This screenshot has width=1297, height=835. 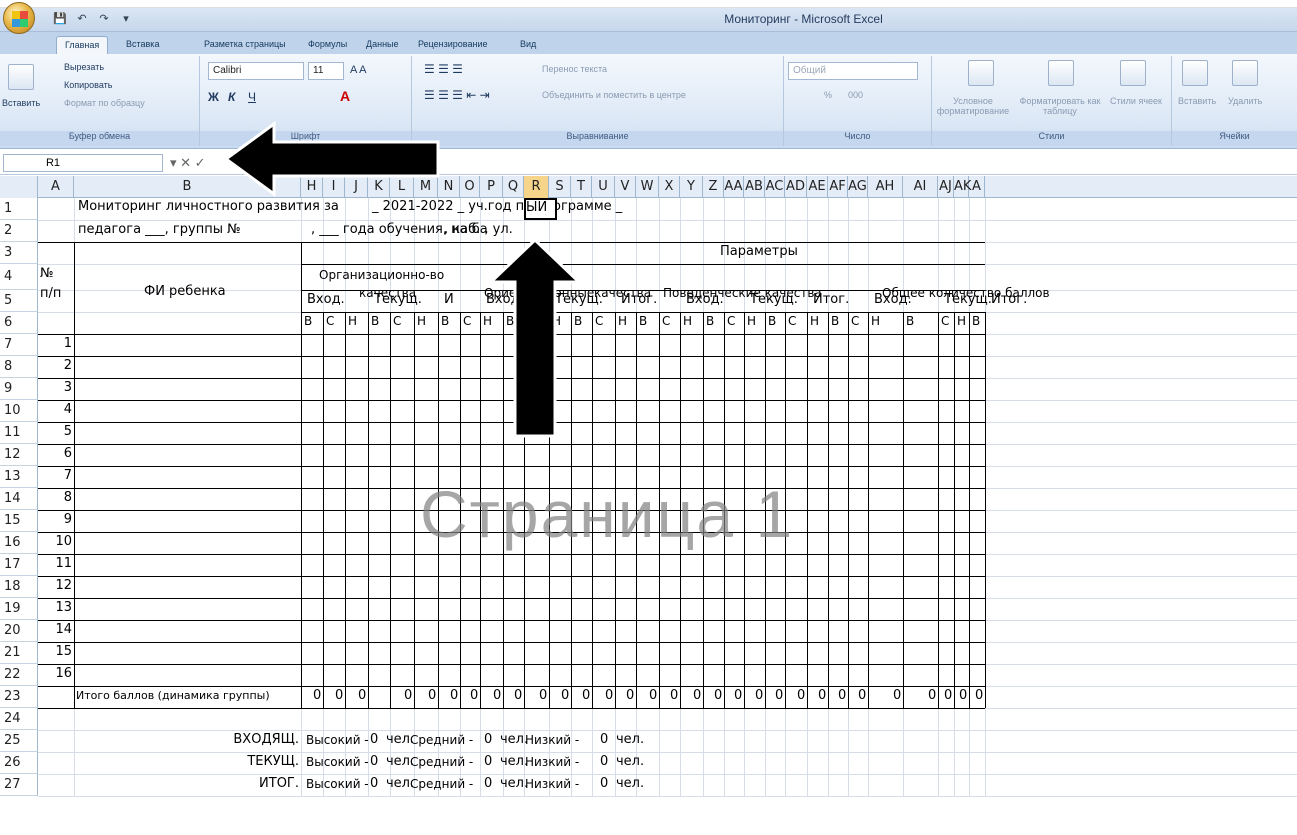 What do you see at coordinates (19, 209) in the screenshot?
I see `row-header-1: 1` at bounding box center [19, 209].